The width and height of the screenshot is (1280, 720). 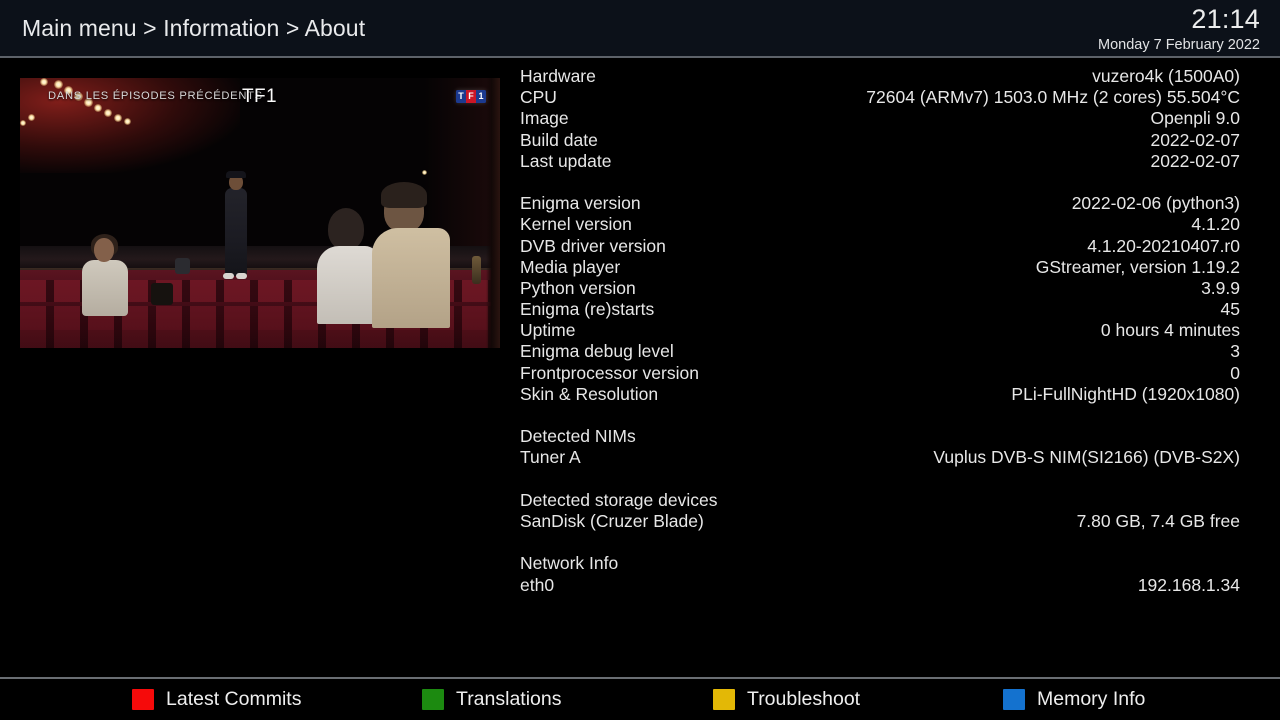 I want to click on blue-key-icon, so click(x=1014, y=699).